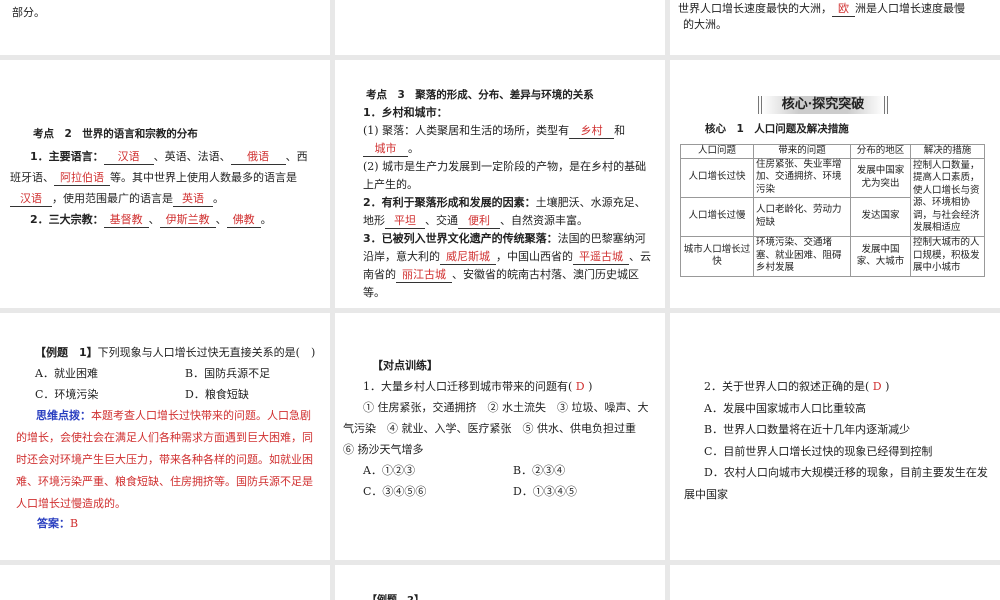 The width and height of the screenshot is (1000, 600). Describe the element at coordinates (880, 216) in the screenshot. I see `table-cell: 发达国家` at that location.